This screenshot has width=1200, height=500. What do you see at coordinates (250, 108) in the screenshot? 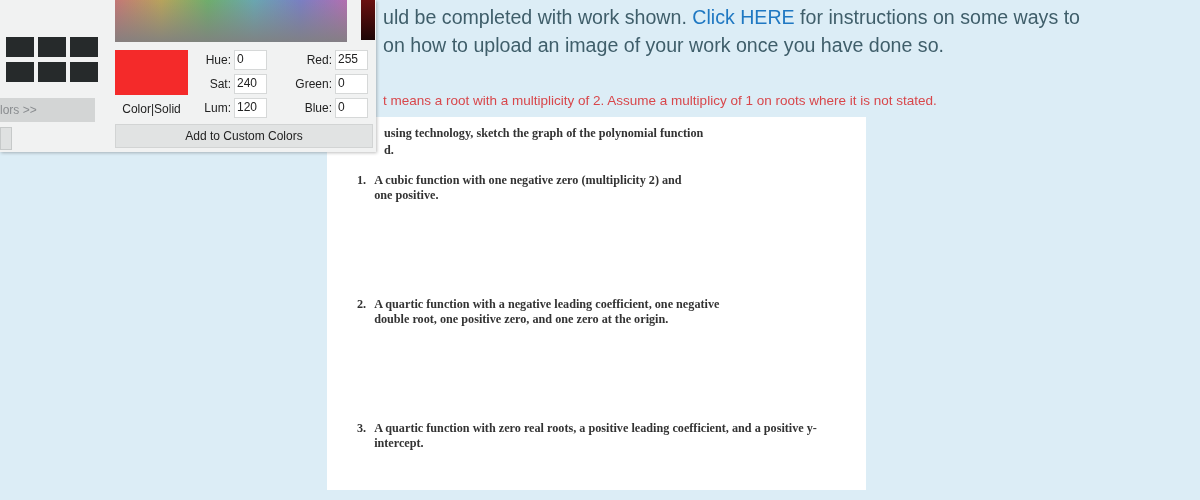
I see `value-field: 120` at bounding box center [250, 108].